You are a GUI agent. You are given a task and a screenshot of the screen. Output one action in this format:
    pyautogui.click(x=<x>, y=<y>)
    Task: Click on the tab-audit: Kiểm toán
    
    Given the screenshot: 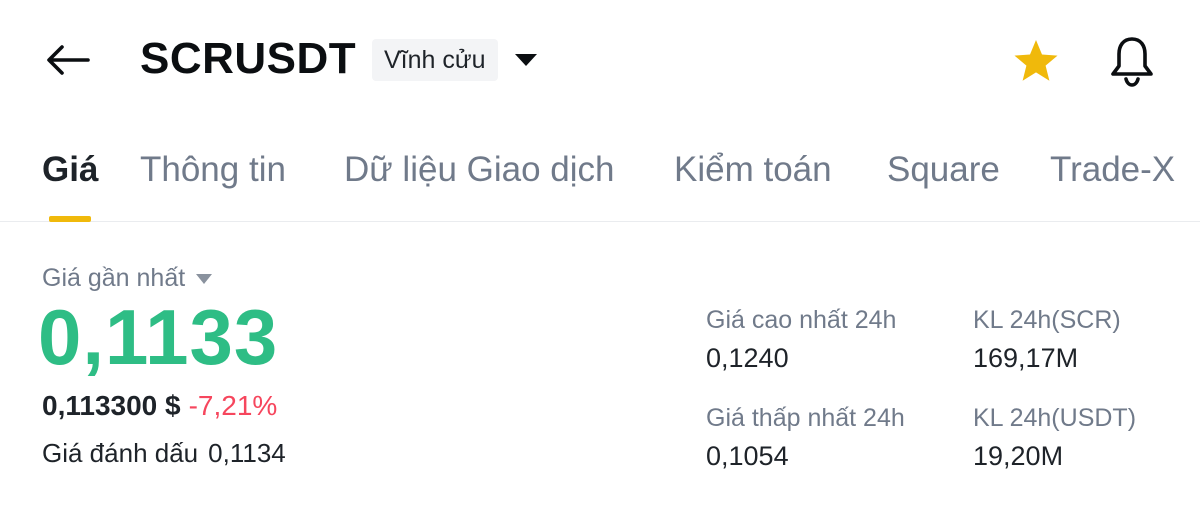 What is the action you would take?
    pyautogui.click(x=753, y=170)
    